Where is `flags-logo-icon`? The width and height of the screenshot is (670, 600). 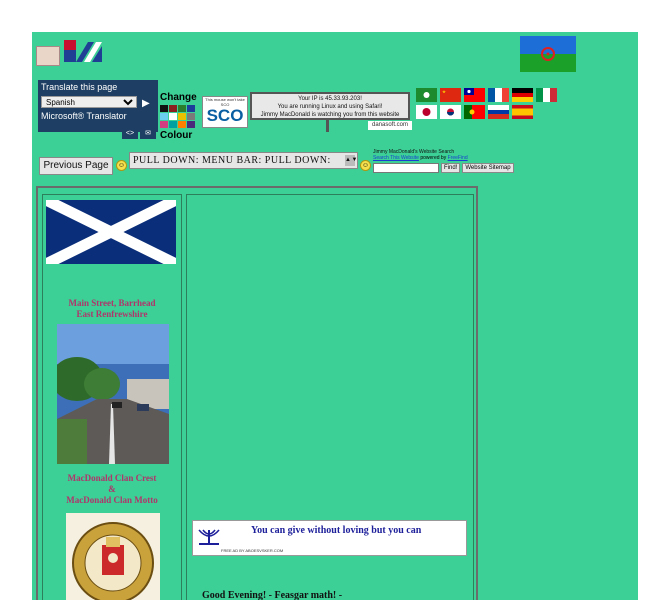 flags-logo-icon is located at coordinates (84, 51).